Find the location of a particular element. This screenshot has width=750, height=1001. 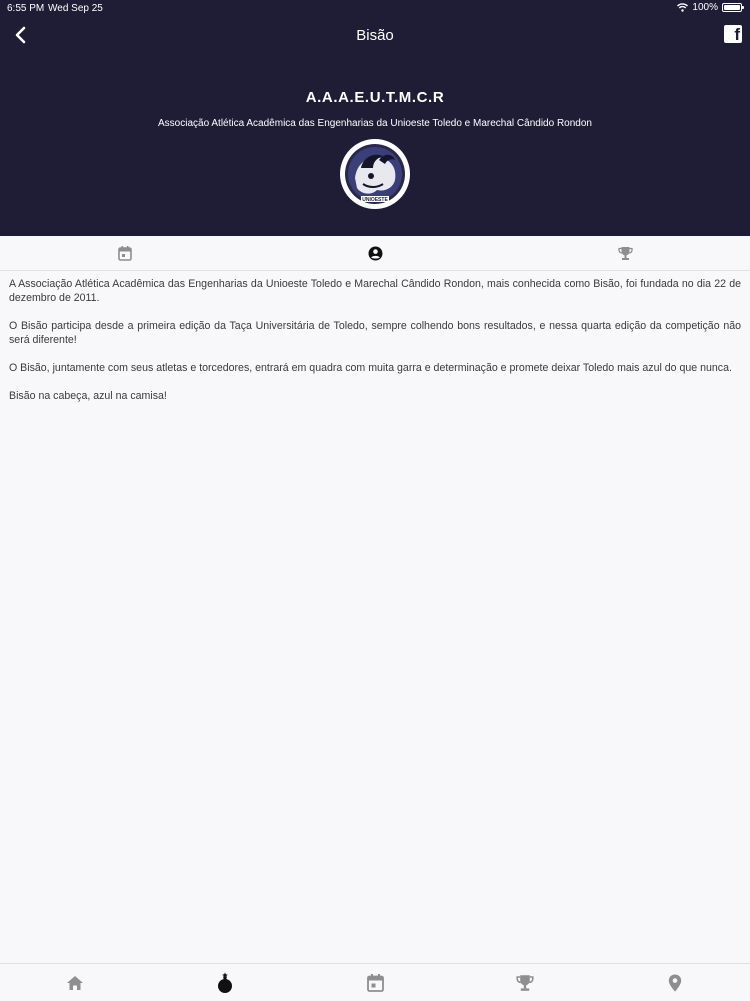

club-logo: UNIOESTE is located at coordinates (375, 174).